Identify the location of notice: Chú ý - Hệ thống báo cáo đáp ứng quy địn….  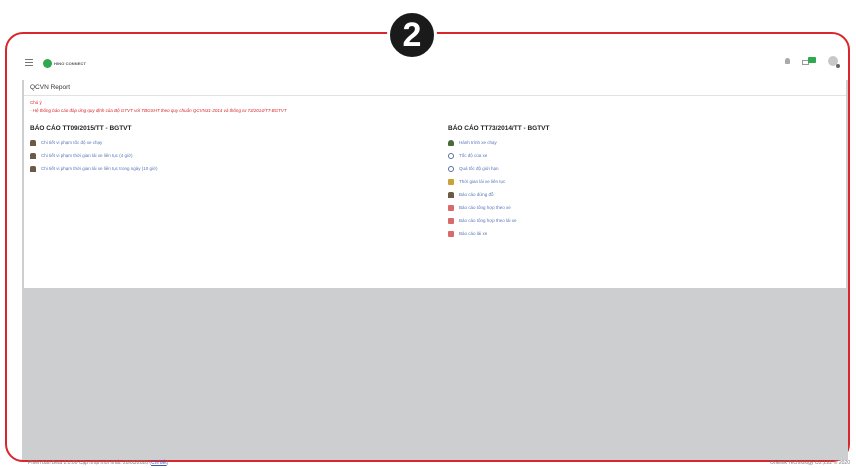
(435, 104).